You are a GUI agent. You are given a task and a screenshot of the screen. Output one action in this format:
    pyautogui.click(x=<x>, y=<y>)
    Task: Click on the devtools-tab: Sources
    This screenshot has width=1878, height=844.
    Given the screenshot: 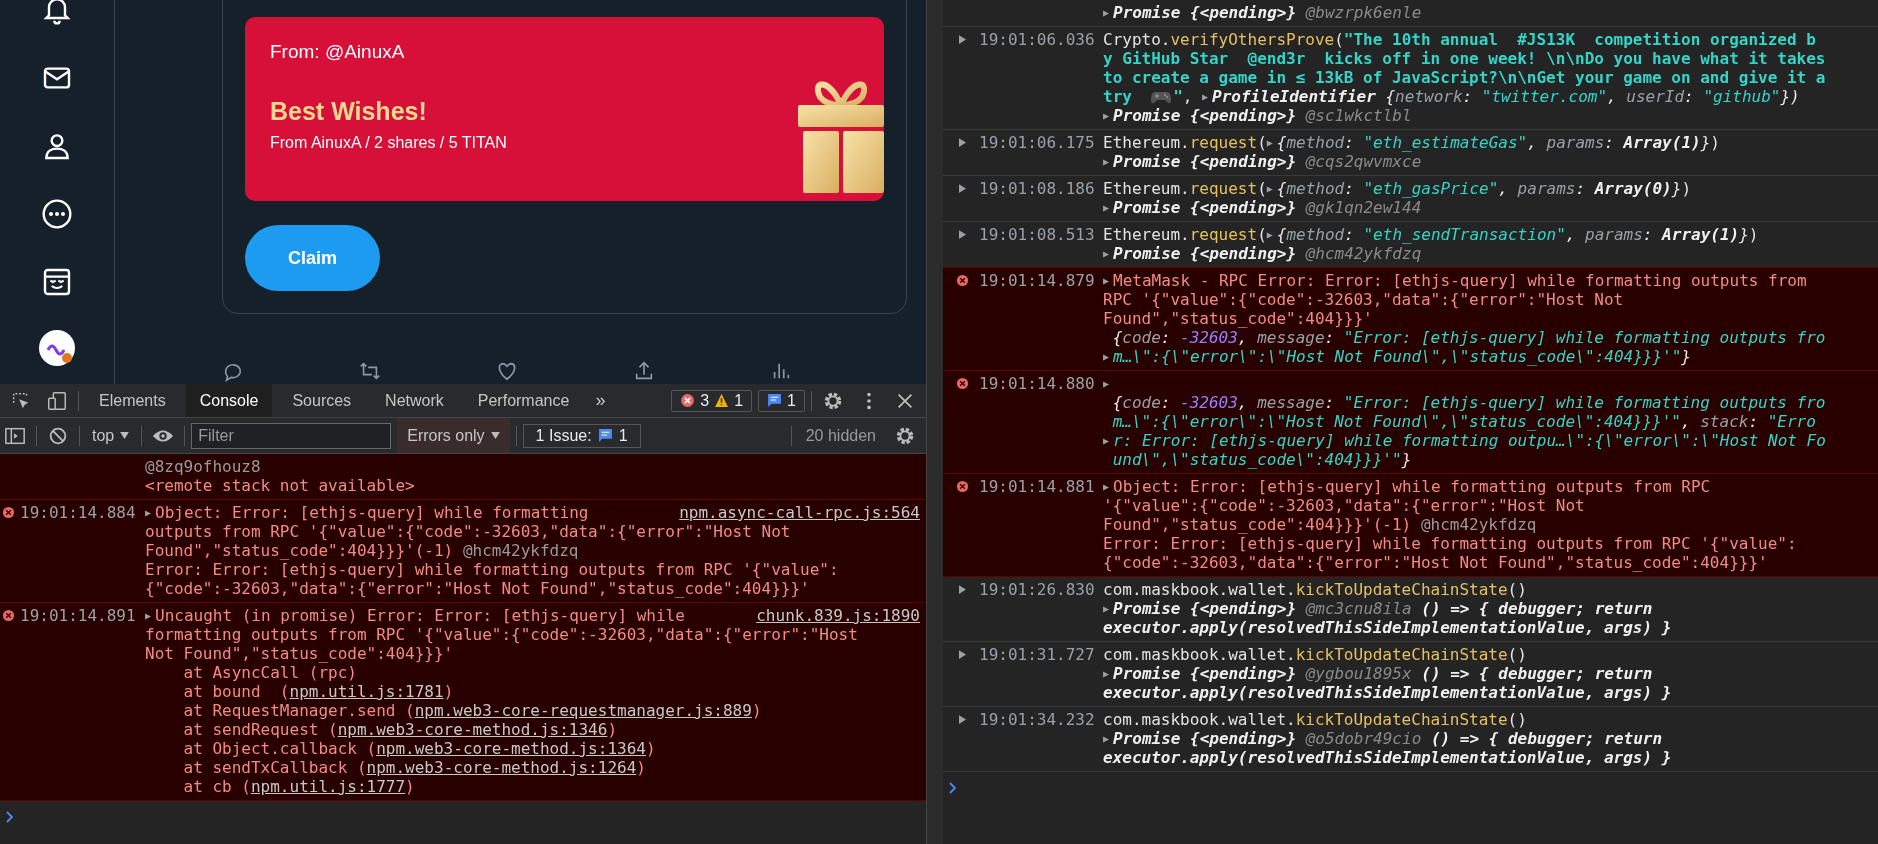 What is the action you would take?
    pyautogui.click(x=322, y=400)
    